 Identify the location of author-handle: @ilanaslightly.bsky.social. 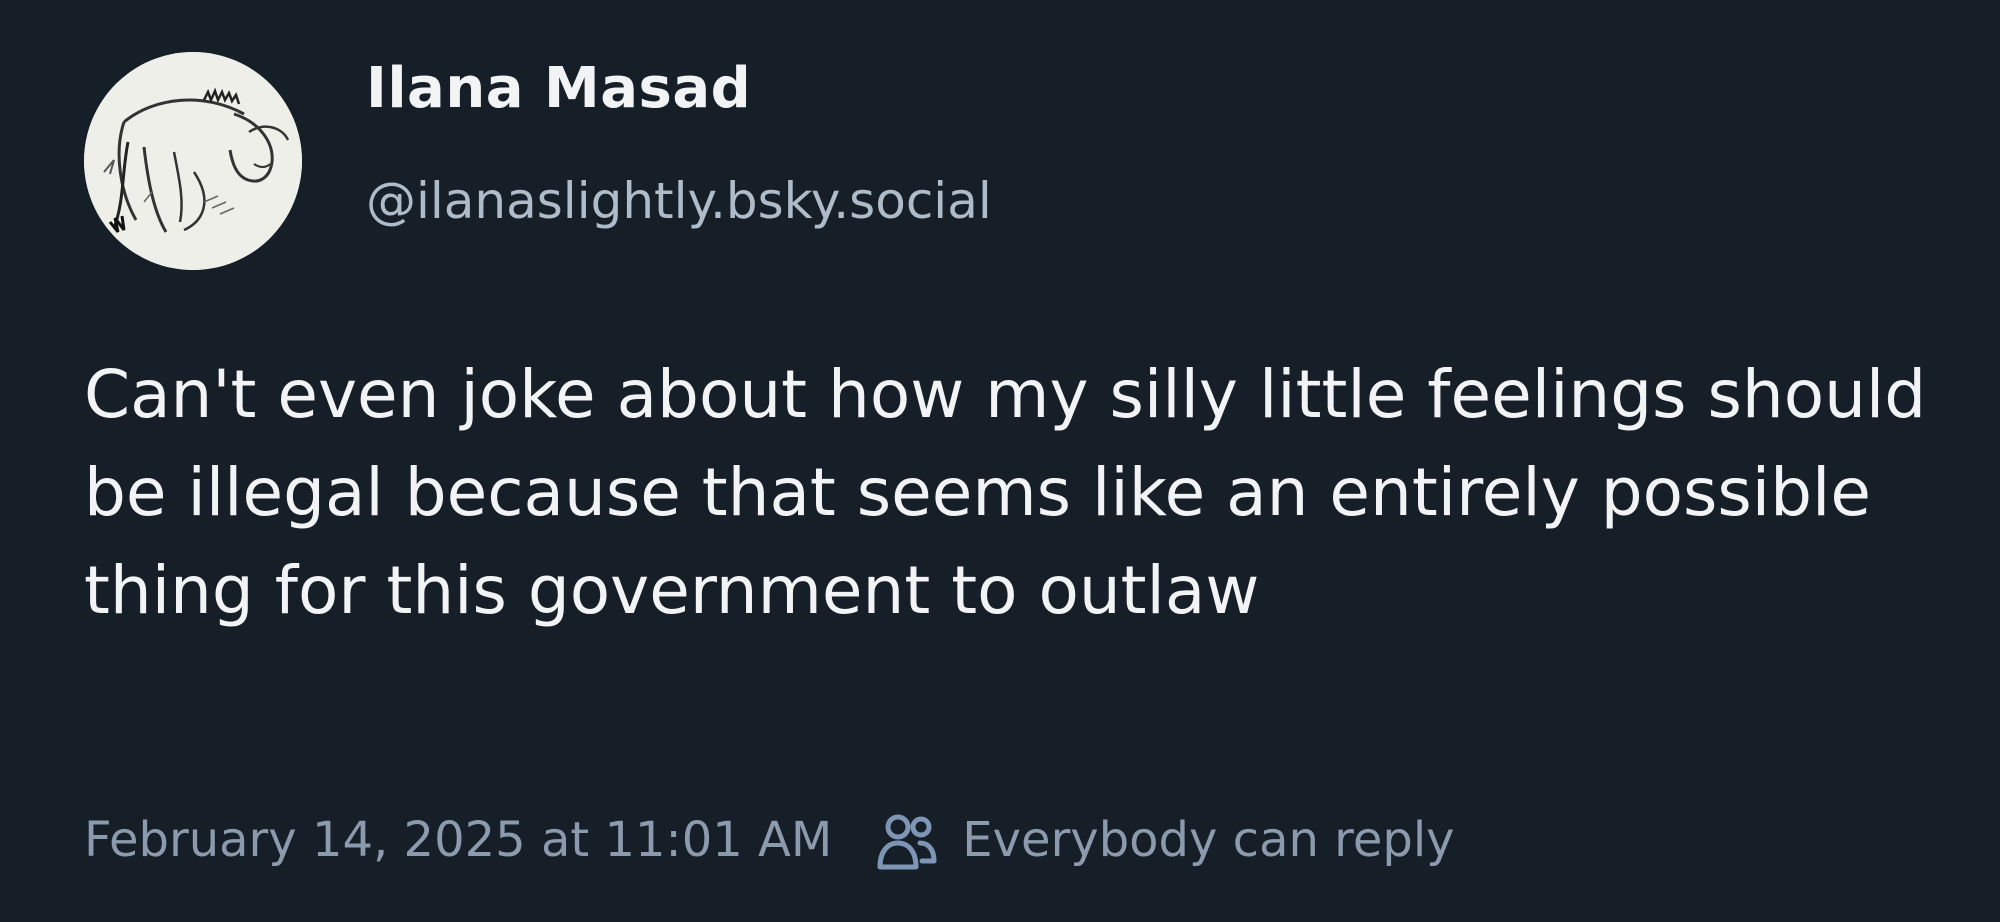
(679, 201).